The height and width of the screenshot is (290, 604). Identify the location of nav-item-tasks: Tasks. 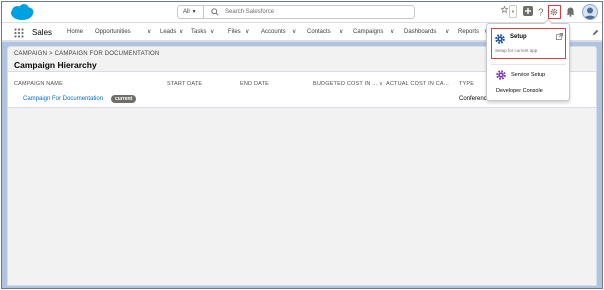
(198, 32).